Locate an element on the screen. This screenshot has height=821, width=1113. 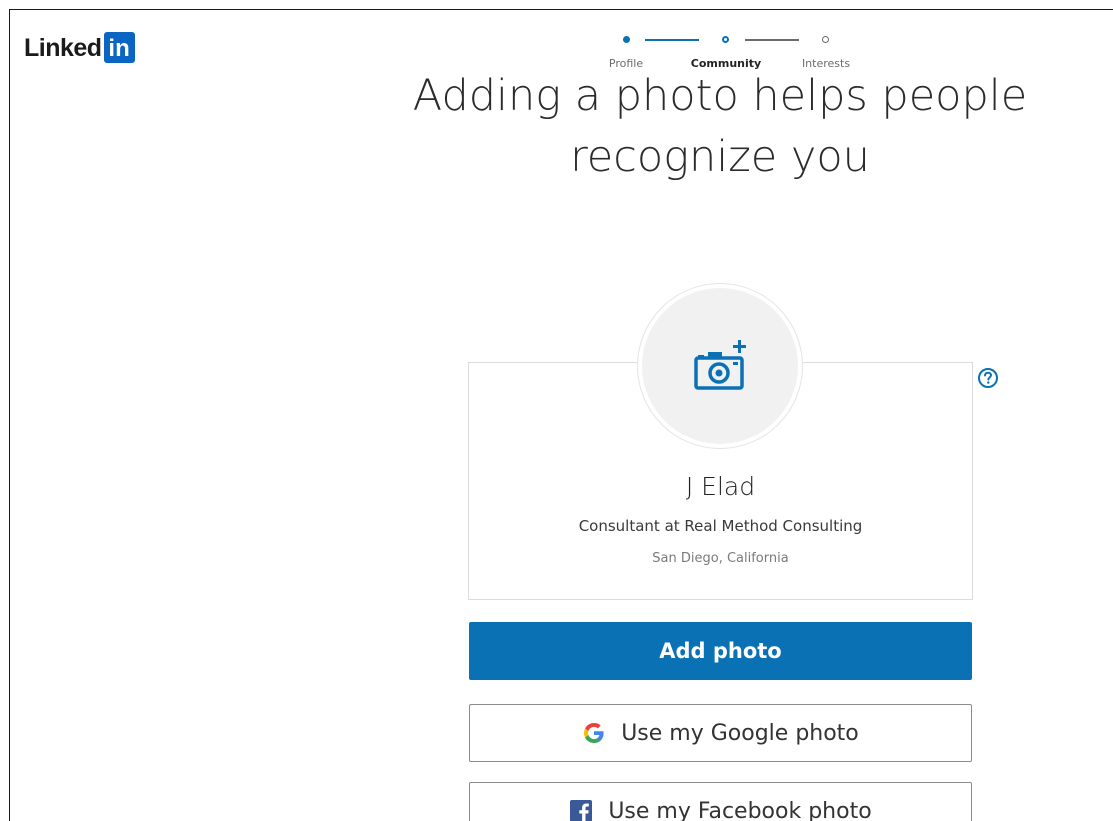
profile-name: J Elad is located at coordinates (720, 486).